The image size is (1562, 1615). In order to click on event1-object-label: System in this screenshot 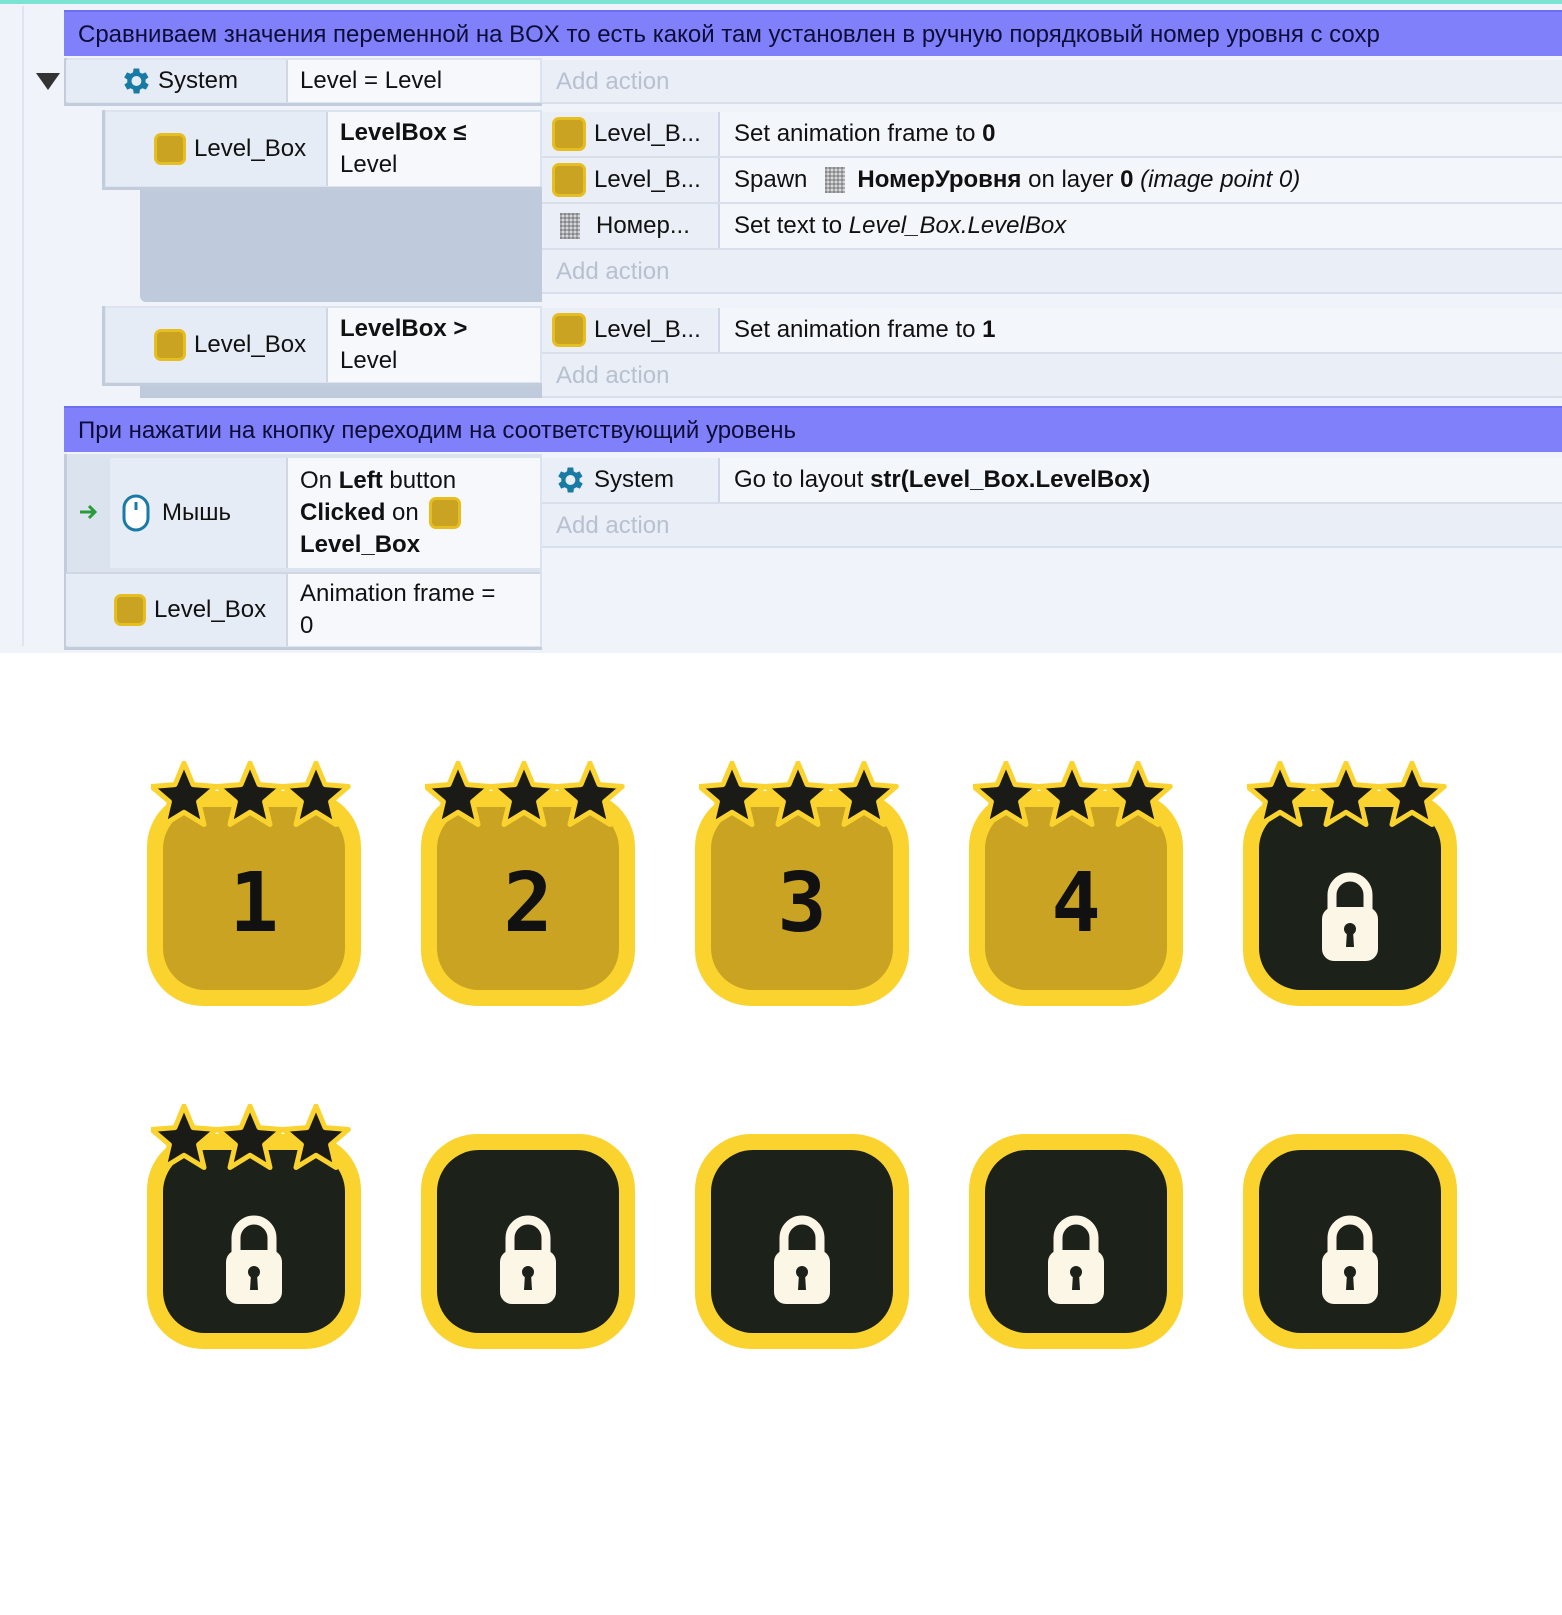, I will do `click(198, 80)`.